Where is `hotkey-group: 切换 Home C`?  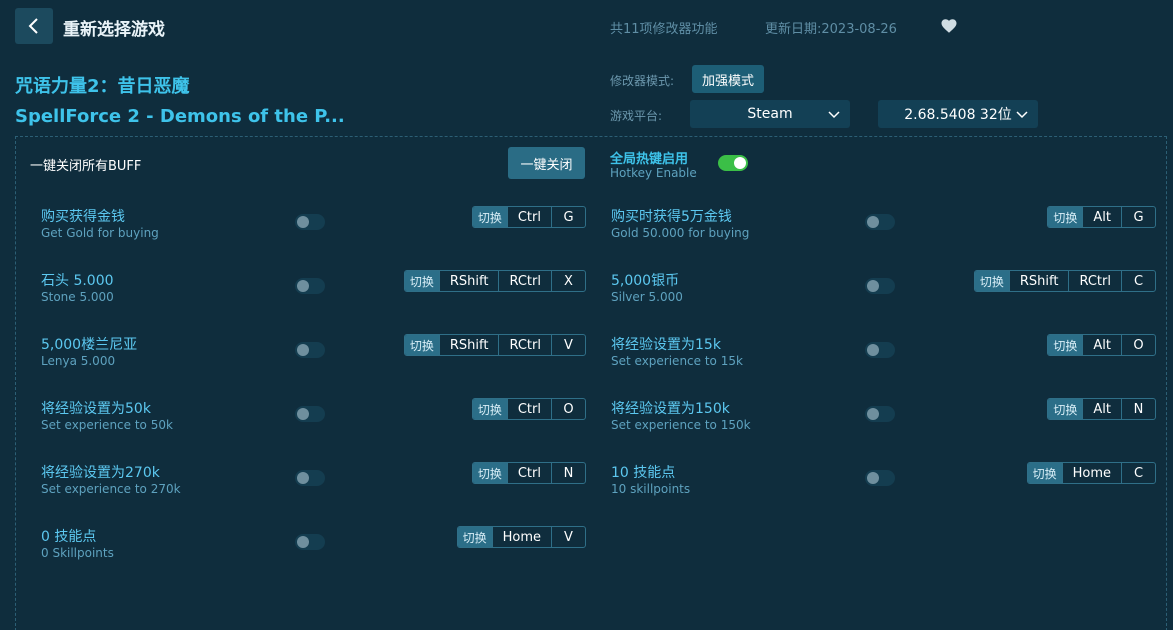
hotkey-group: 切换 Home C is located at coordinates (1091, 473).